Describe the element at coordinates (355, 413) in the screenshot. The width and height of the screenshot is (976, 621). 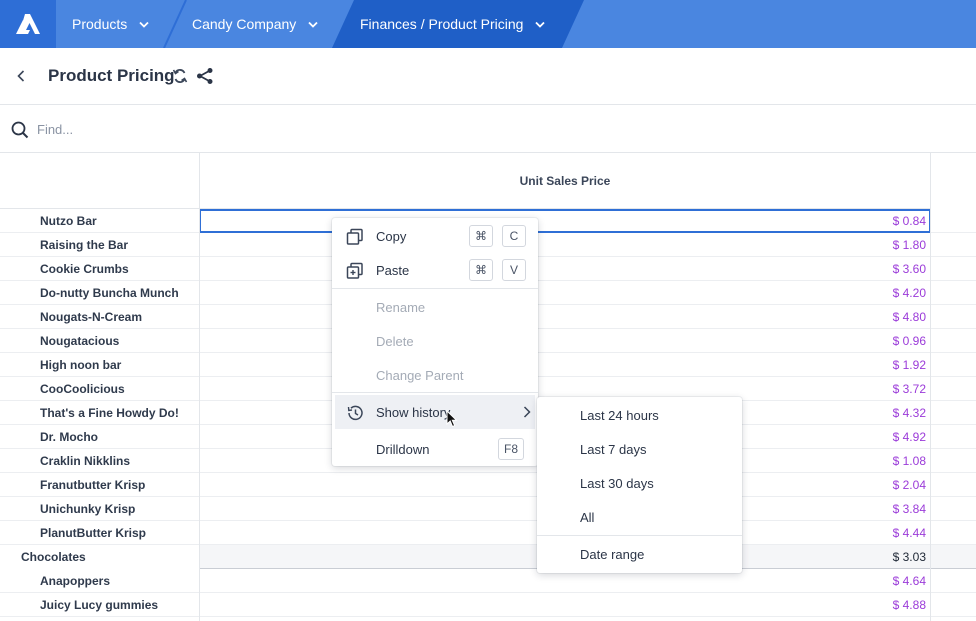
I see `history-icon` at that location.